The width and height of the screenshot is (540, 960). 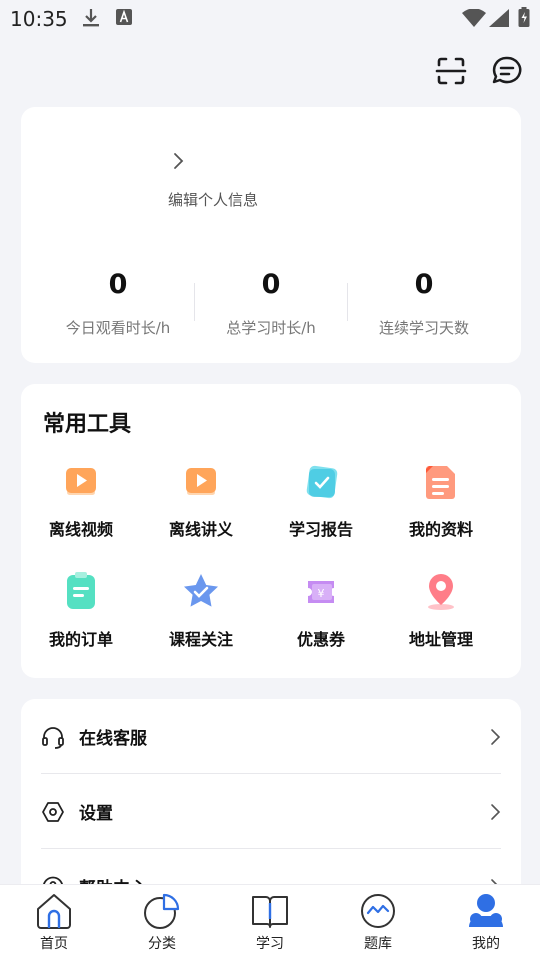 What do you see at coordinates (486, 910) in the screenshot?
I see `profile-icon` at bounding box center [486, 910].